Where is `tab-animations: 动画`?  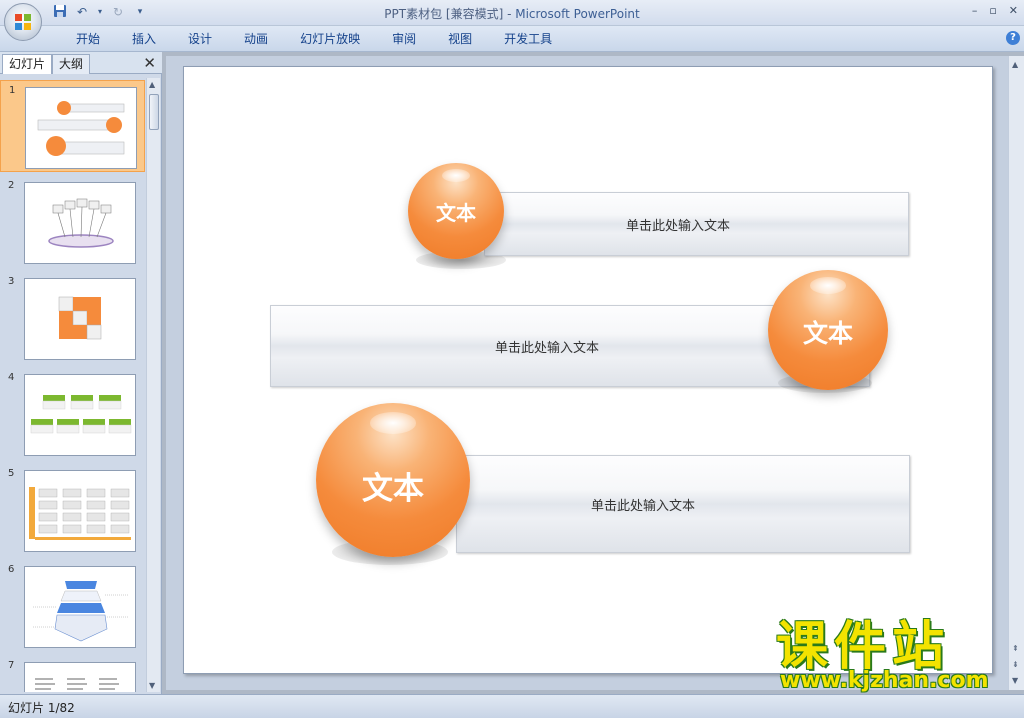 tab-animations: 动画 is located at coordinates (256, 39).